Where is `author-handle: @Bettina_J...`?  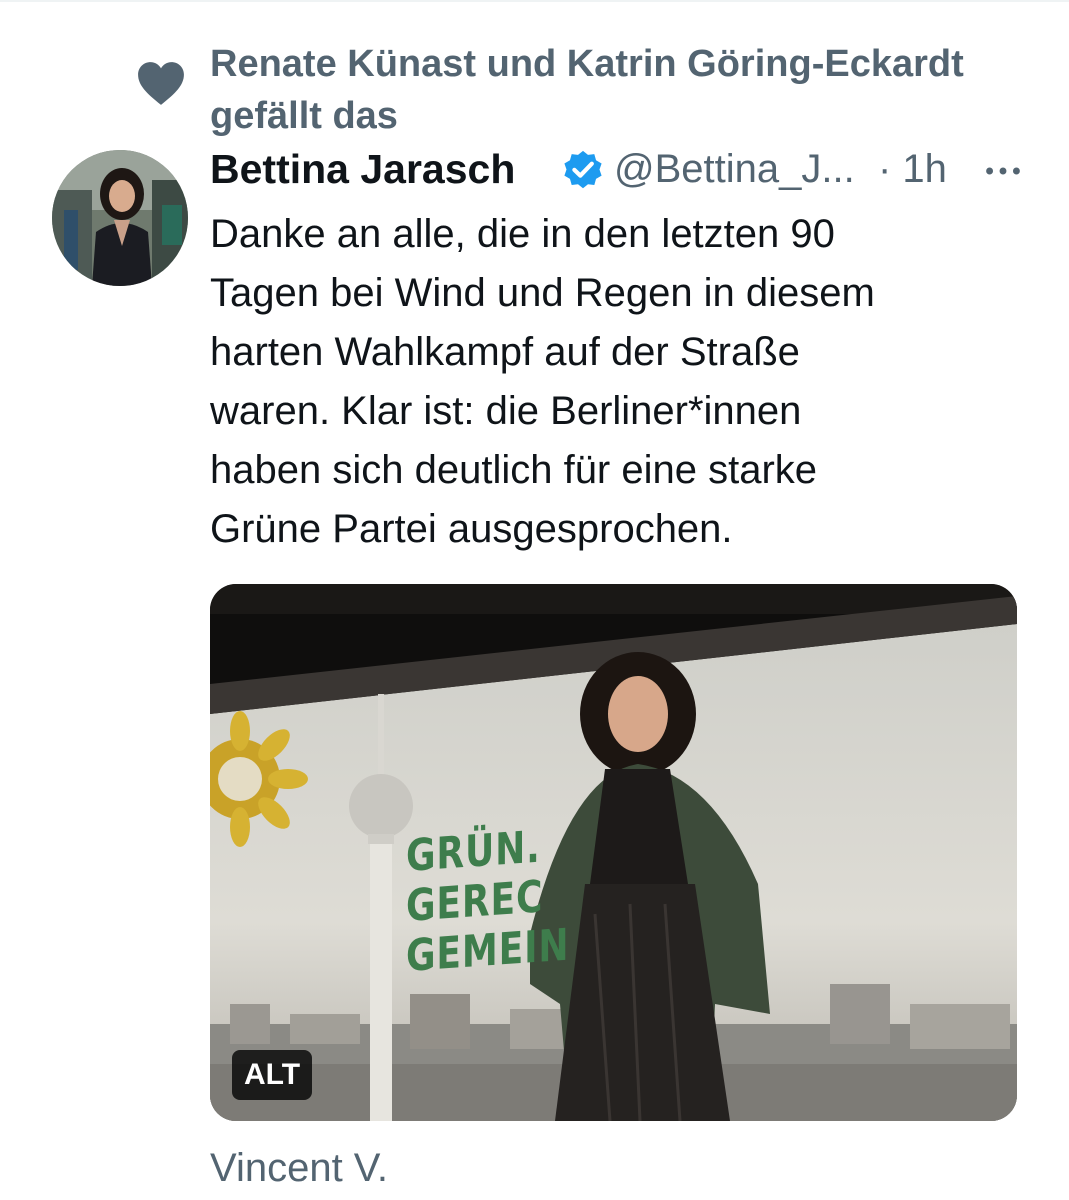 author-handle: @Bettina_J... is located at coordinates (734, 169).